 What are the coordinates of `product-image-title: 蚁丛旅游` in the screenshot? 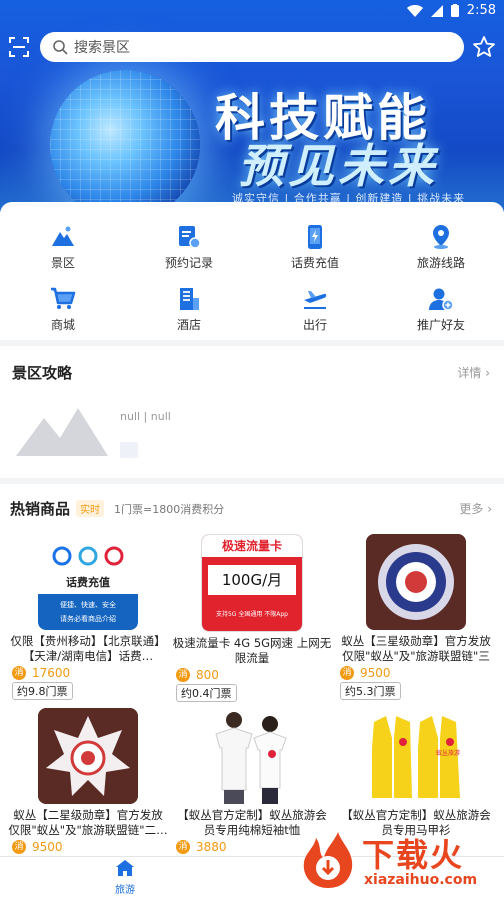 It's located at (448, 753).